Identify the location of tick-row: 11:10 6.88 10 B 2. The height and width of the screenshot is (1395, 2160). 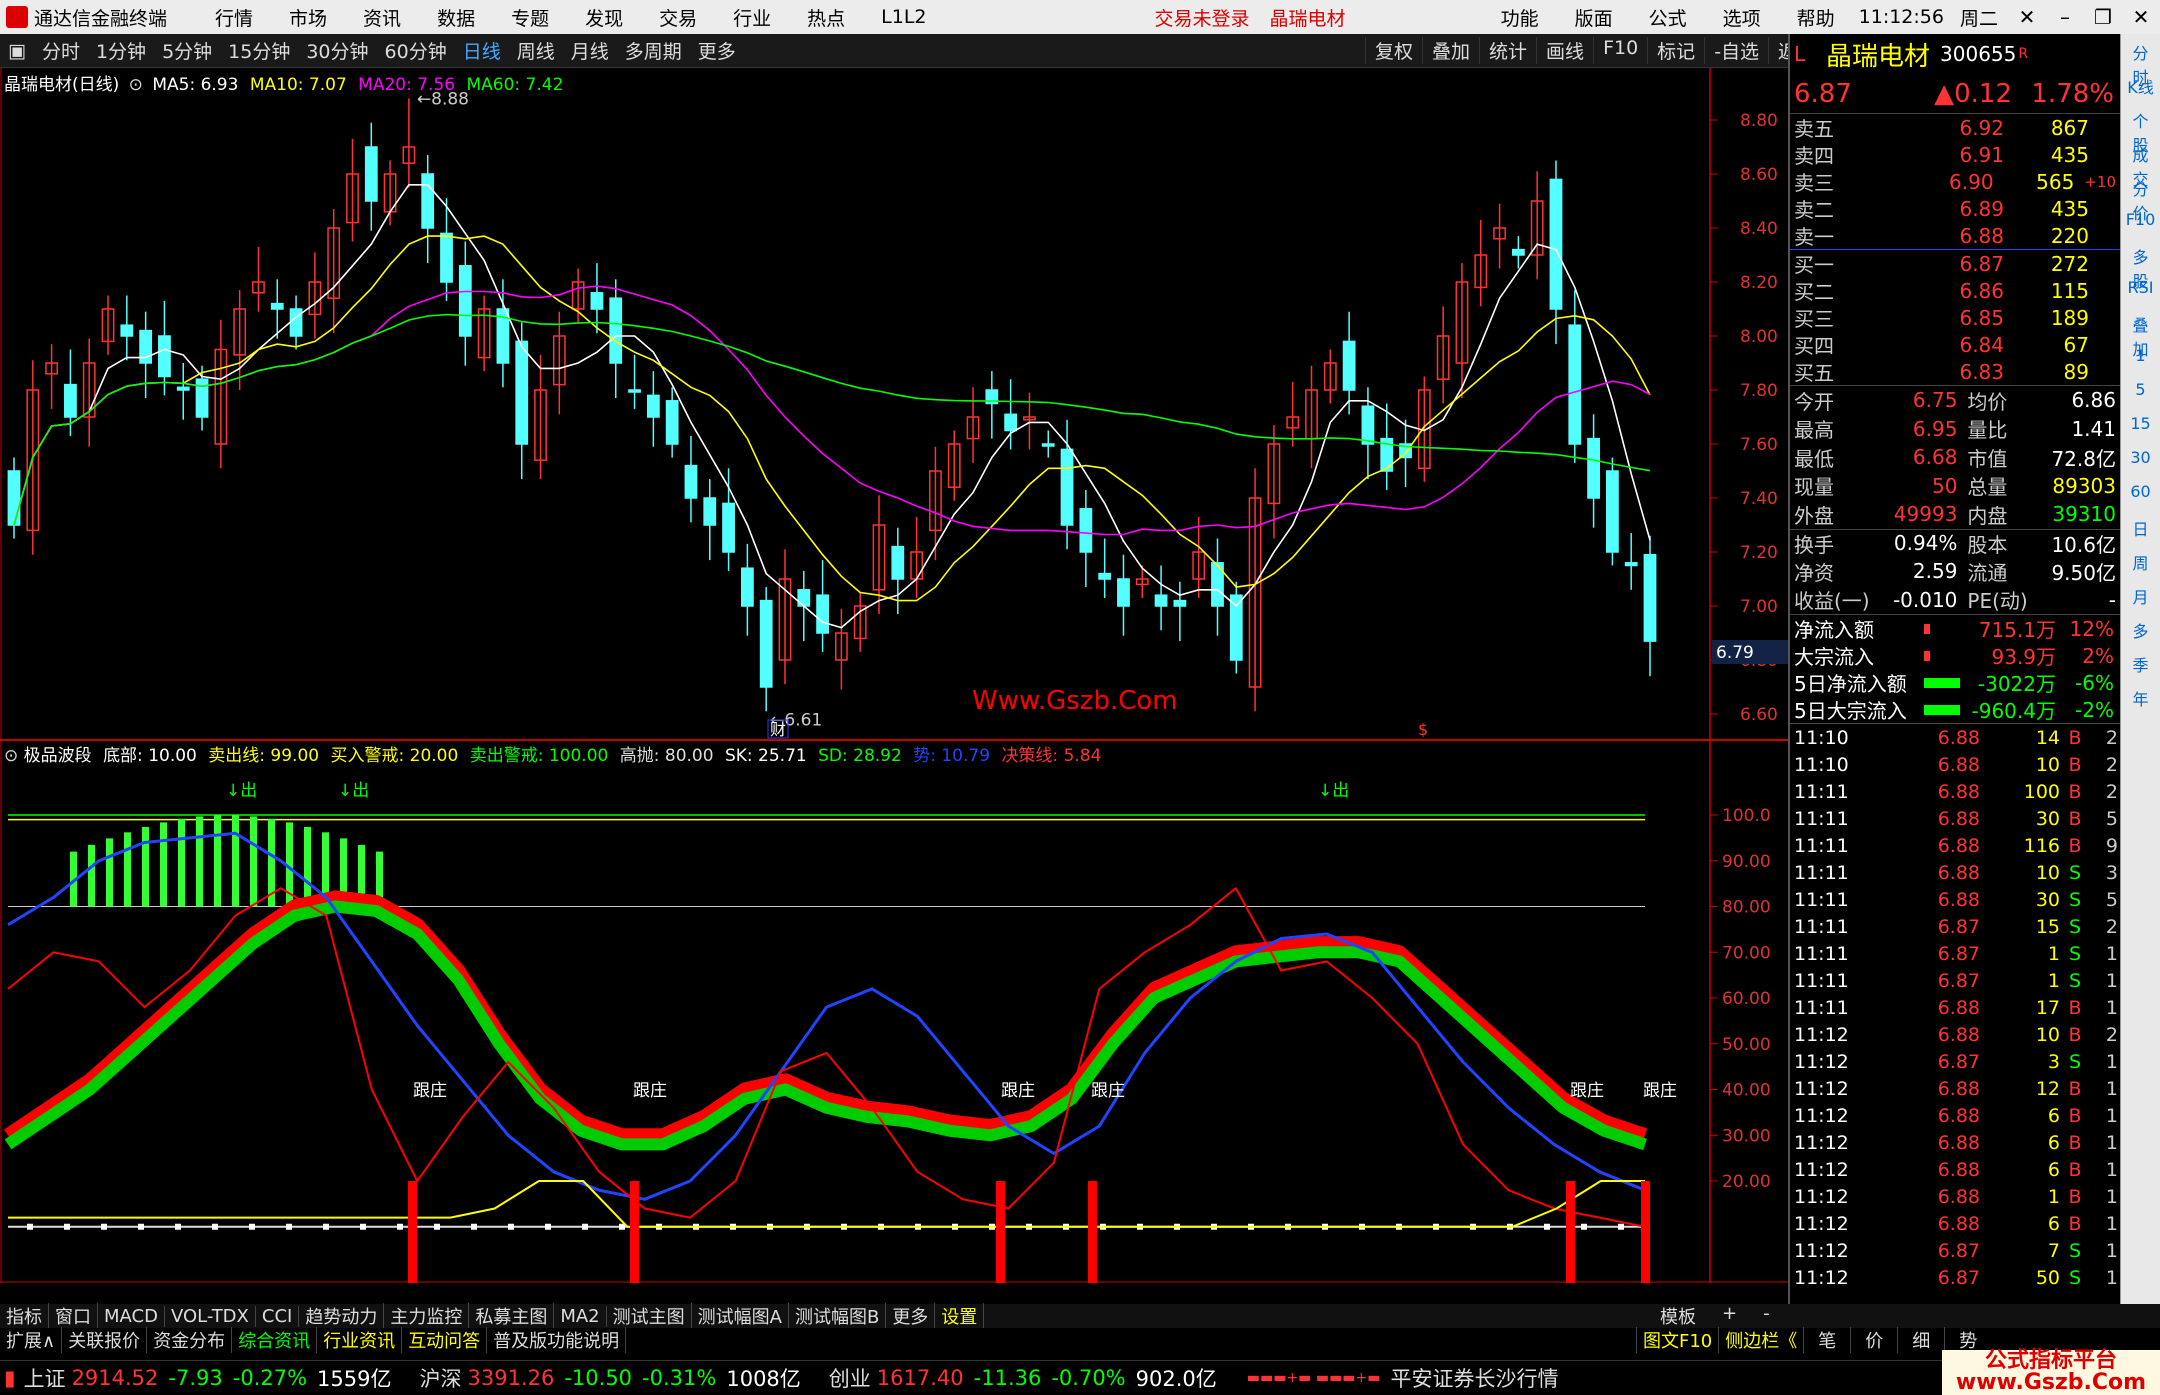
(1955, 764).